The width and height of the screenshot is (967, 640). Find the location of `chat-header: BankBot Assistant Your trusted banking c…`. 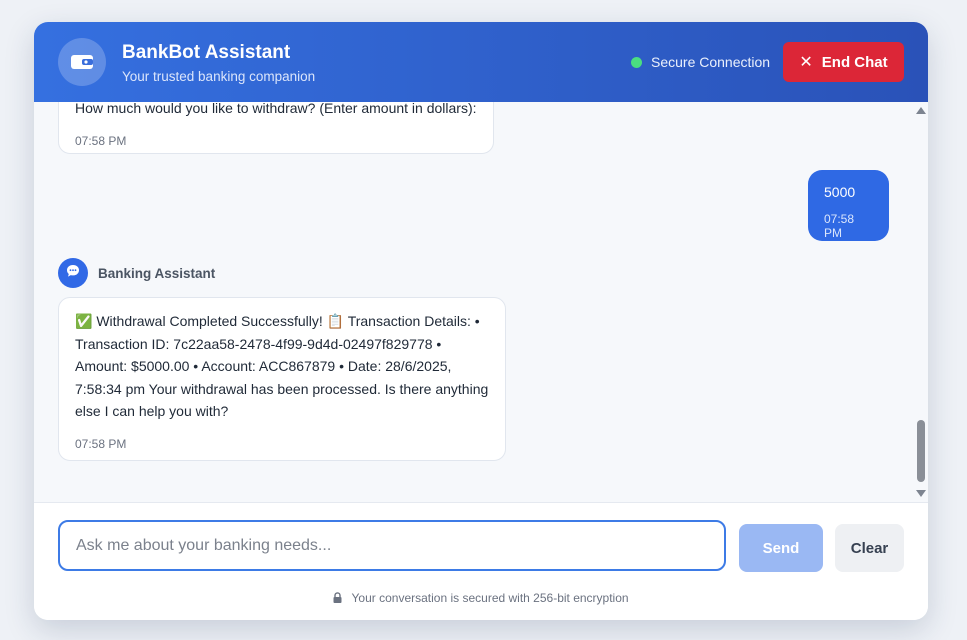

chat-header: BankBot Assistant Your trusted banking c… is located at coordinates (481, 62).